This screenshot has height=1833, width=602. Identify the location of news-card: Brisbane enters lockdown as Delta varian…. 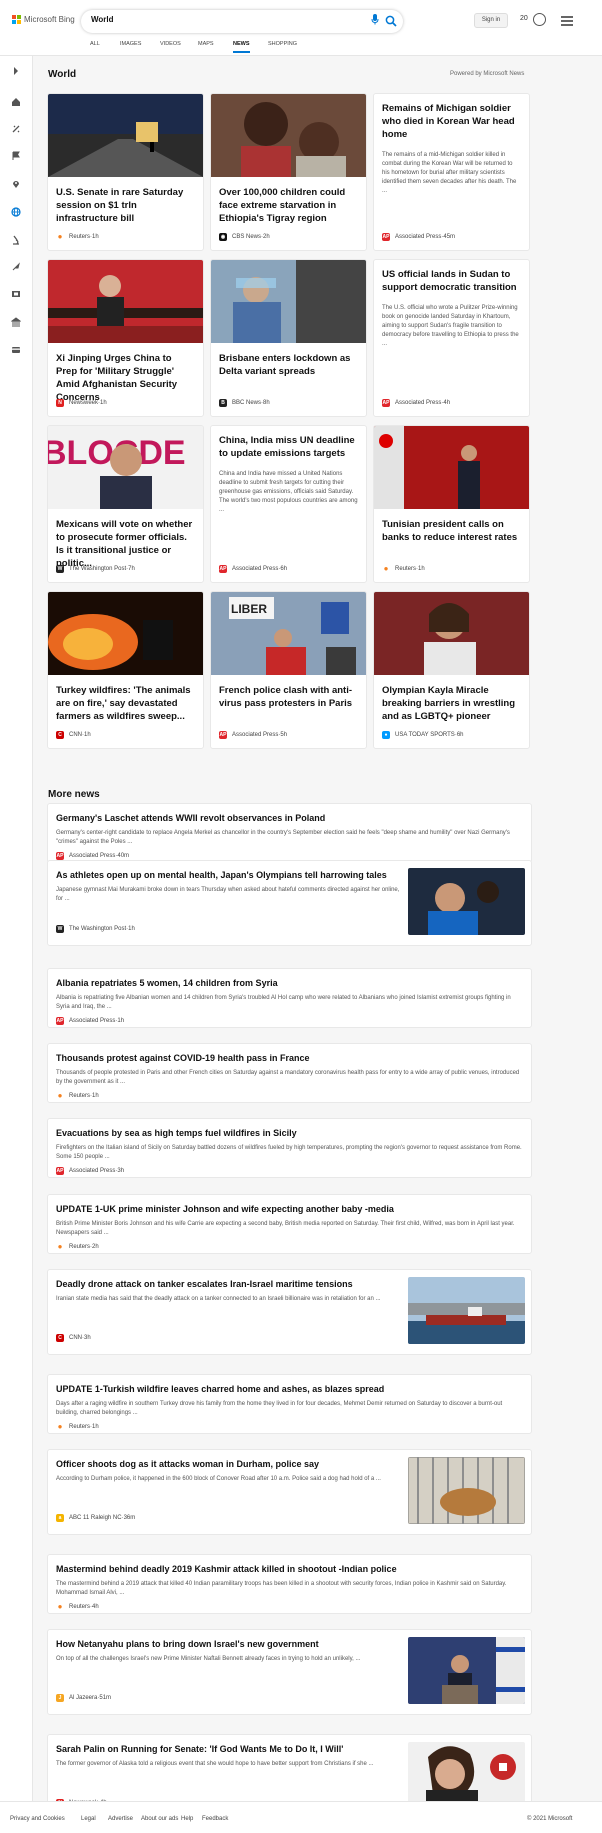
(288, 338).